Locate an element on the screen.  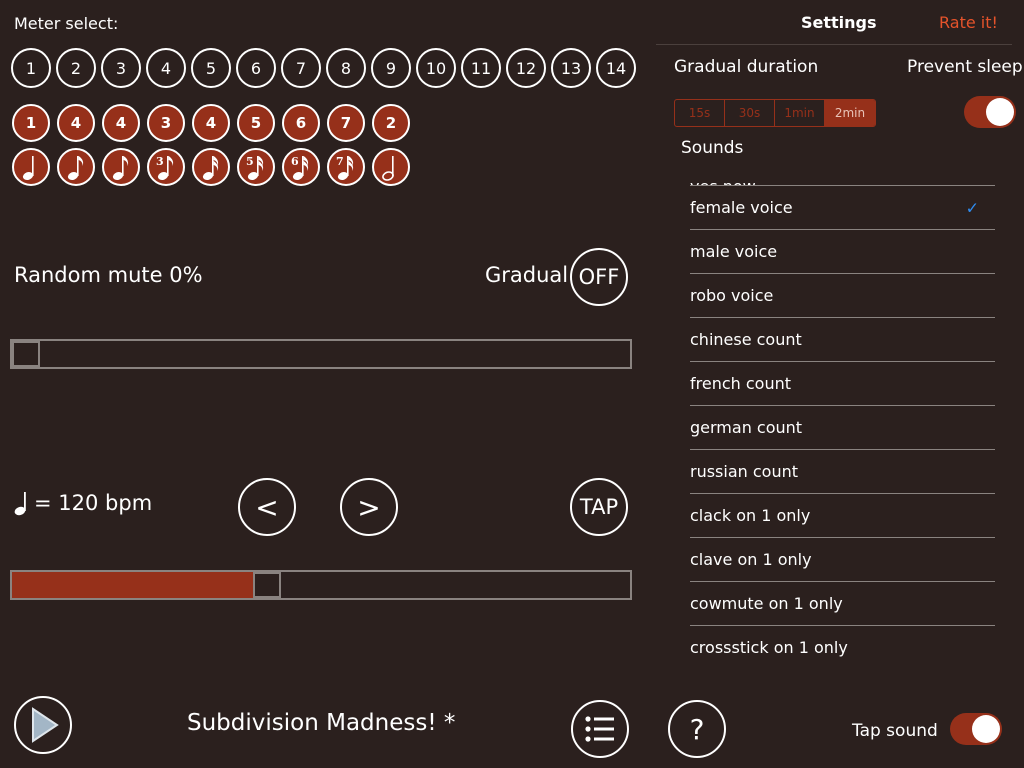
sound-item-label: clave on 1 only is located at coordinates (751, 559).